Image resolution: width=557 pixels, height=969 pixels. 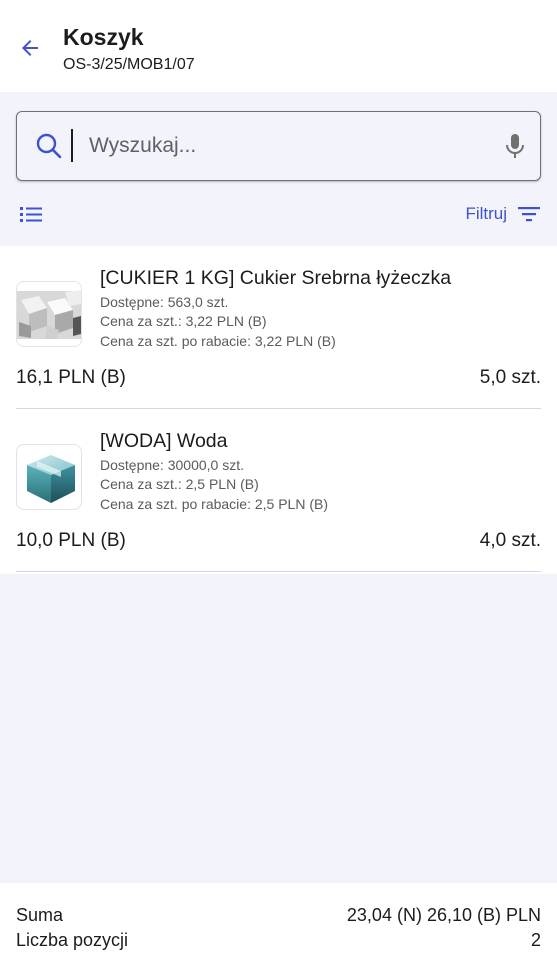 What do you see at coordinates (289, 146) in the screenshot?
I see `search-input` at bounding box center [289, 146].